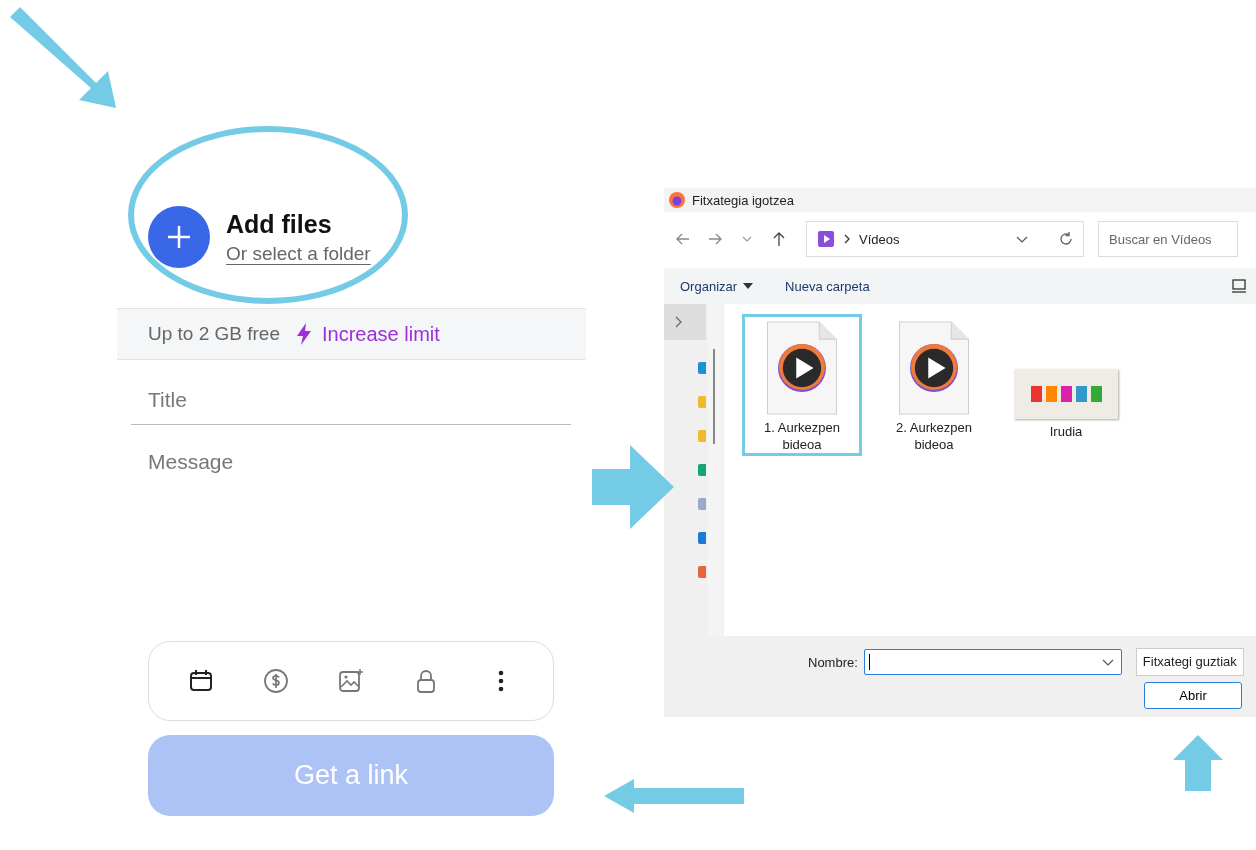  I want to click on expand-chevron-icon, so click(679, 322).